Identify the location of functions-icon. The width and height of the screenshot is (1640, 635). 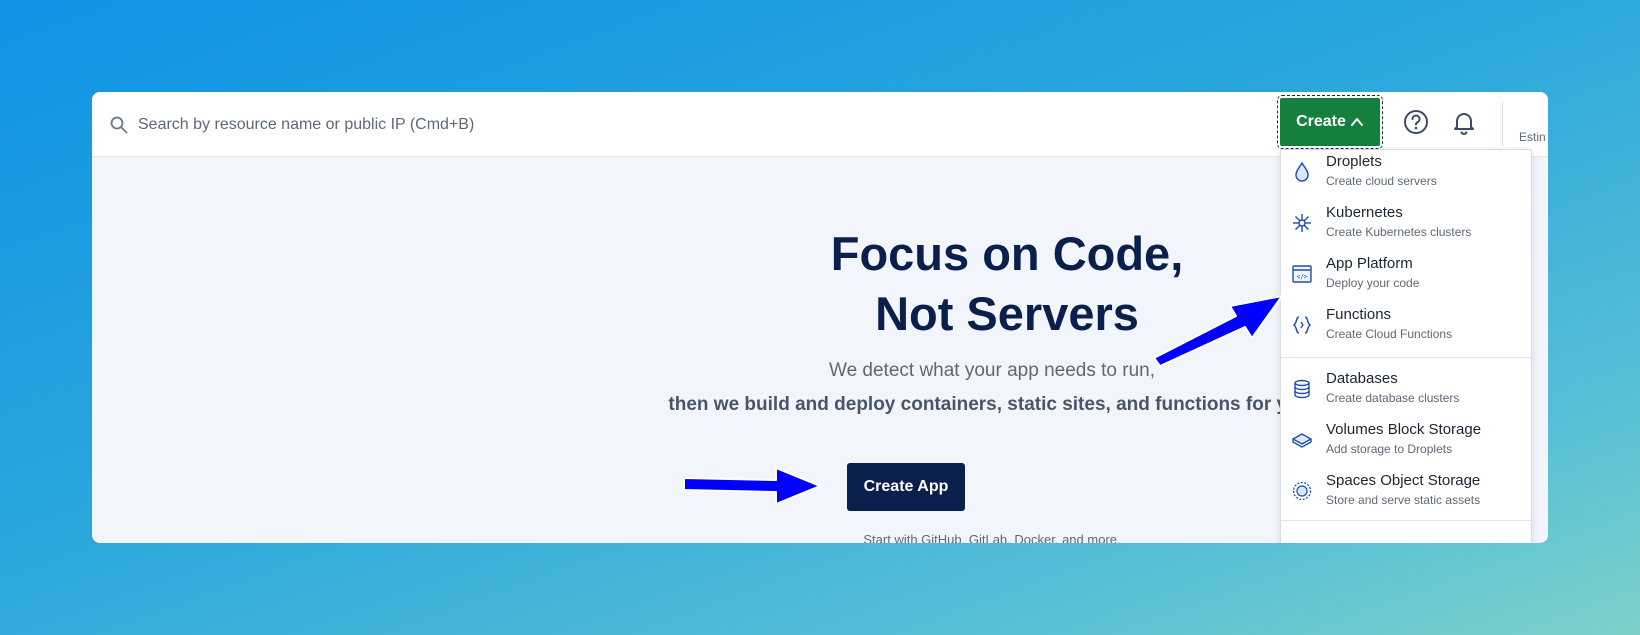
(1302, 325).